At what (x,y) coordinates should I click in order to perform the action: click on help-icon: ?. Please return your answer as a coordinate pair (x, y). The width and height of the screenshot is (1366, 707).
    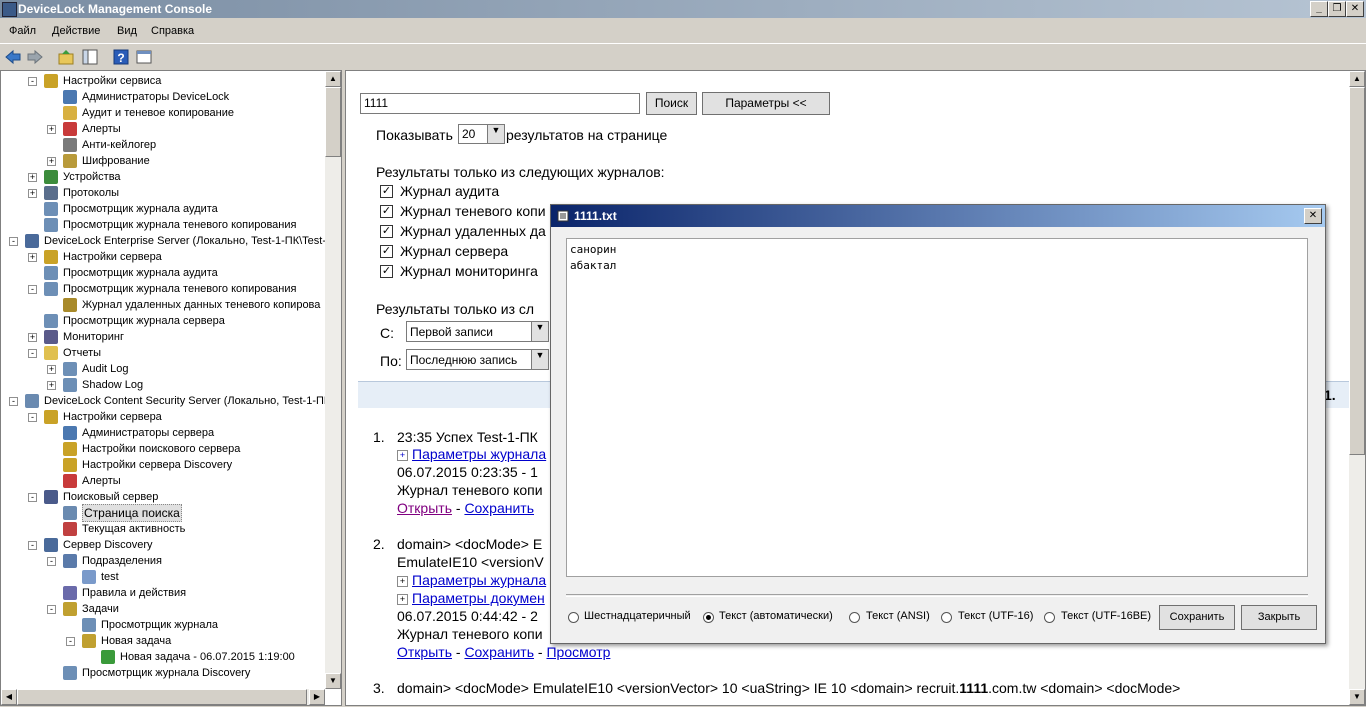
    Looking at the image, I should click on (121, 57).